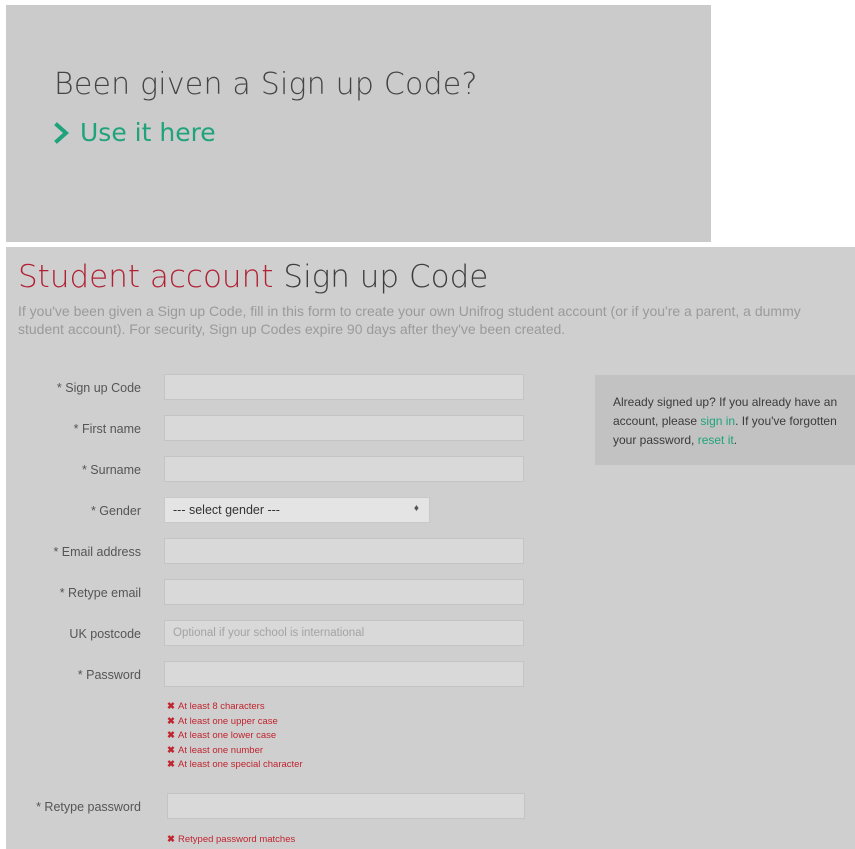 The image size is (855, 849). I want to click on gender-select-value: --- select gender ---, so click(226, 510).